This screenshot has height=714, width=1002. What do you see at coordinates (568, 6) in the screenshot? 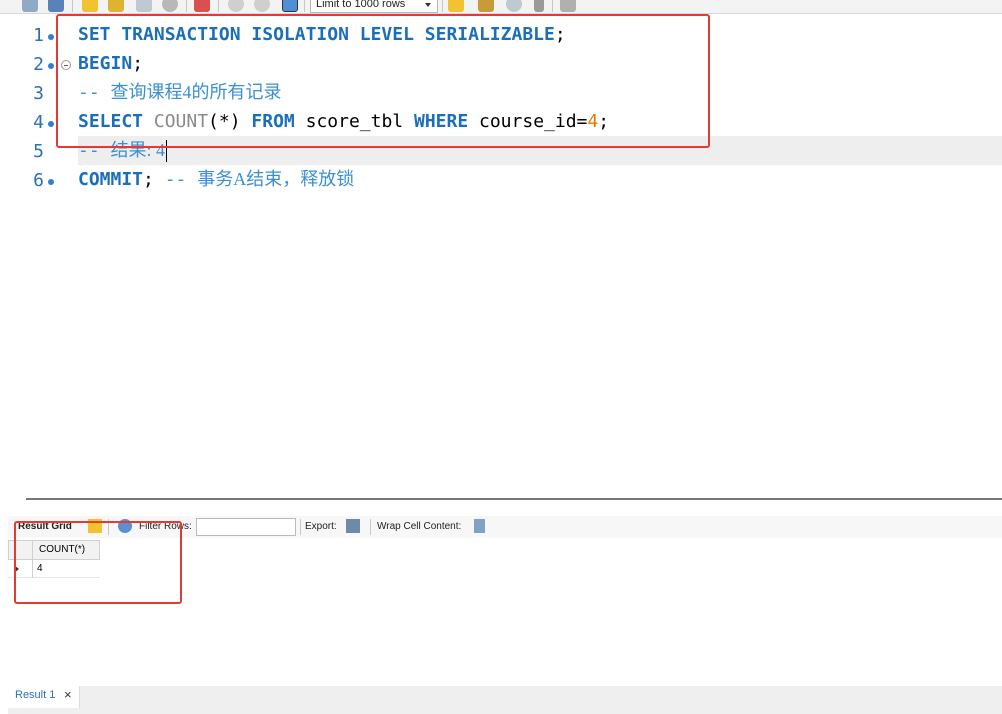
I see `wrap-icon` at bounding box center [568, 6].